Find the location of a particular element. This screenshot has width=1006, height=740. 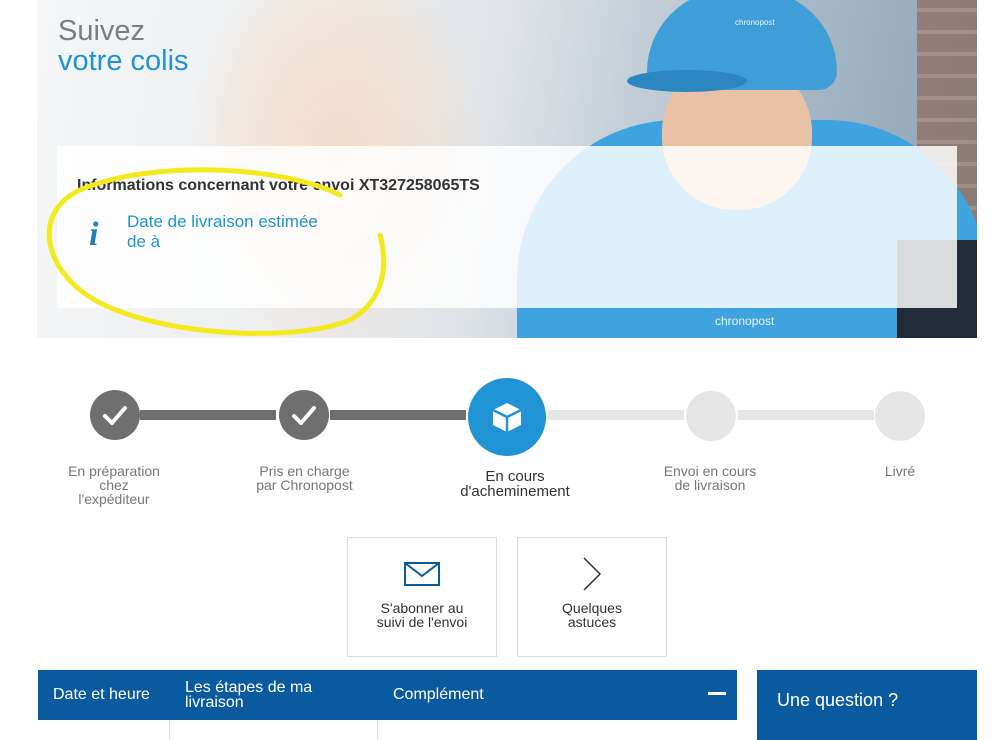

hero-shirt-logo: chronopost is located at coordinates (745, 321).